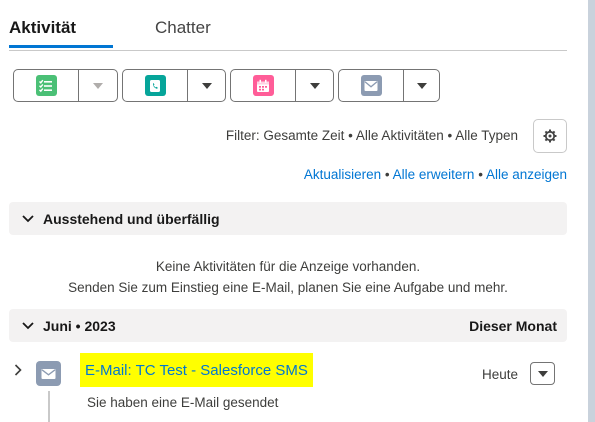  What do you see at coordinates (61, 46) in the screenshot?
I see `active-tab-indicator` at bounding box center [61, 46].